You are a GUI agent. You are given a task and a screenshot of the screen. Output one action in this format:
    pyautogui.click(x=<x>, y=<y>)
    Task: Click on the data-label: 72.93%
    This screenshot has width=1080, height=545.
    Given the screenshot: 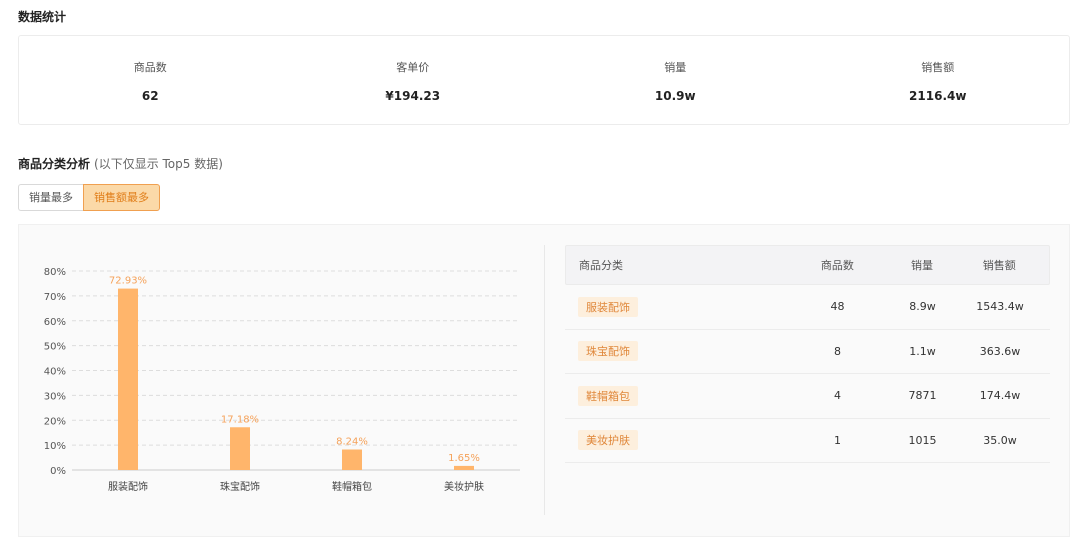 What is the action you would take?
    pyautogui.click(x=128, y=281)
    